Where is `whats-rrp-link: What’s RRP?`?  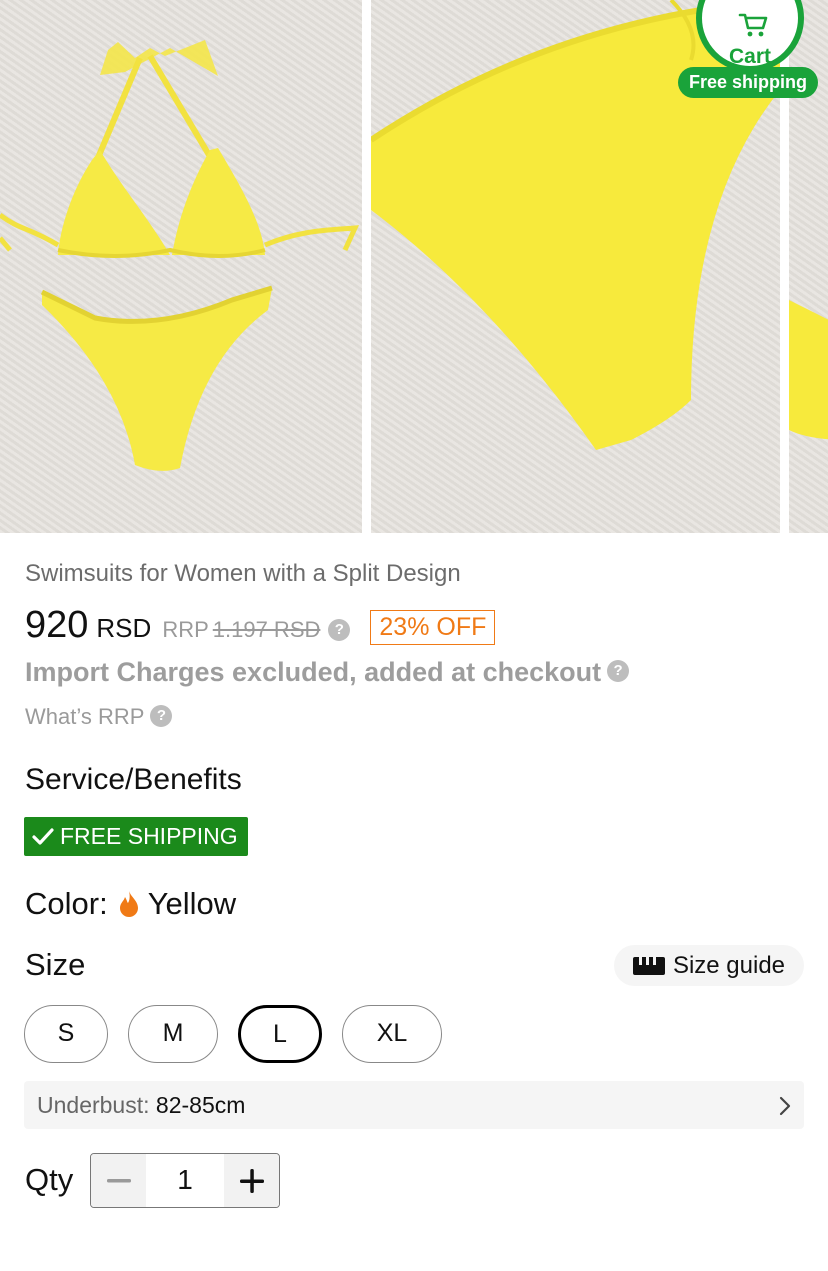
whats-rrp-link: What’s RRP? is located at coordinates (99, 717).